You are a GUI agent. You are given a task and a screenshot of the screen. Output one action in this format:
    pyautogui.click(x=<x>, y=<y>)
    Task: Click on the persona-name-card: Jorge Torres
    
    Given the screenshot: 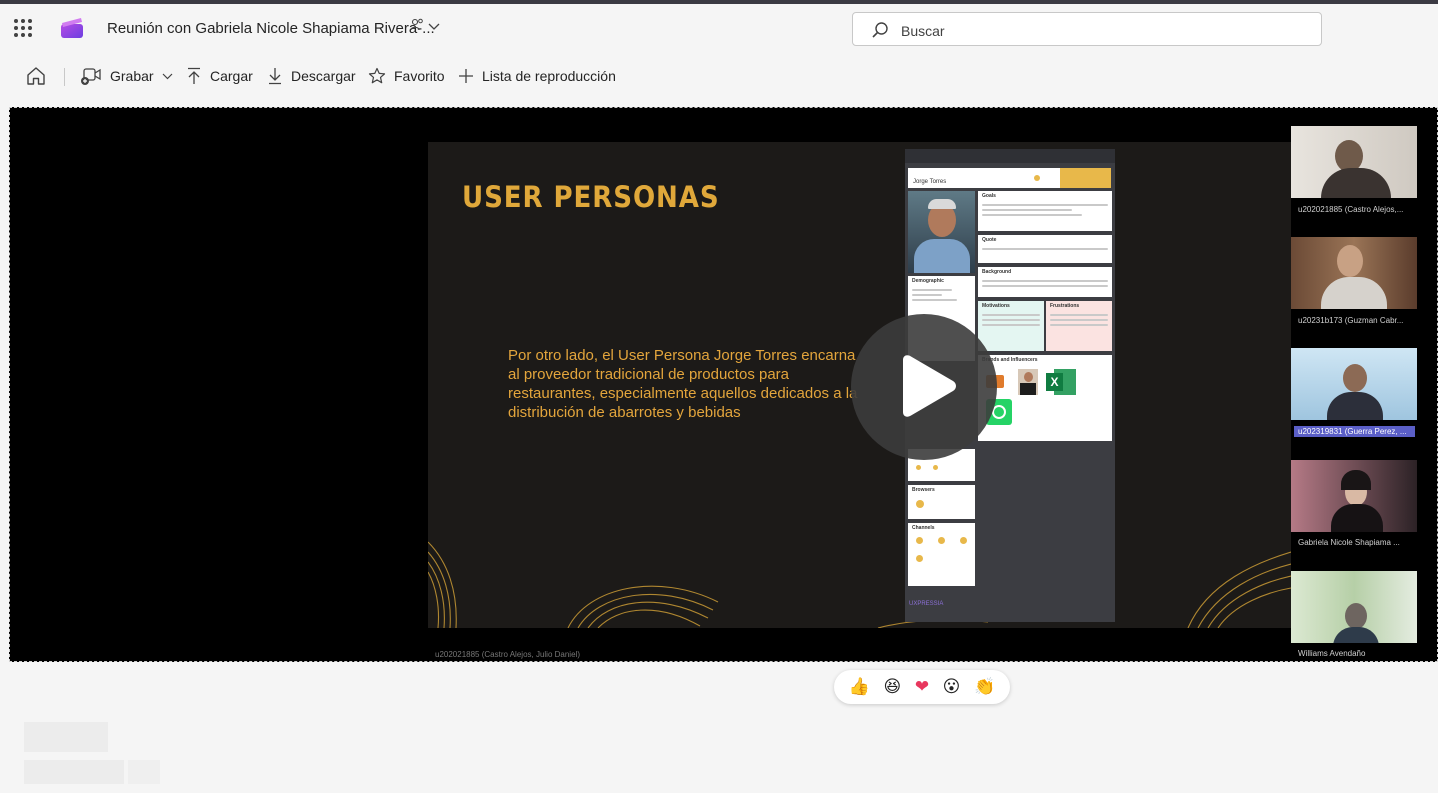 What is the action you would take?
    pyautogui.click(x=1009, y=178)
    